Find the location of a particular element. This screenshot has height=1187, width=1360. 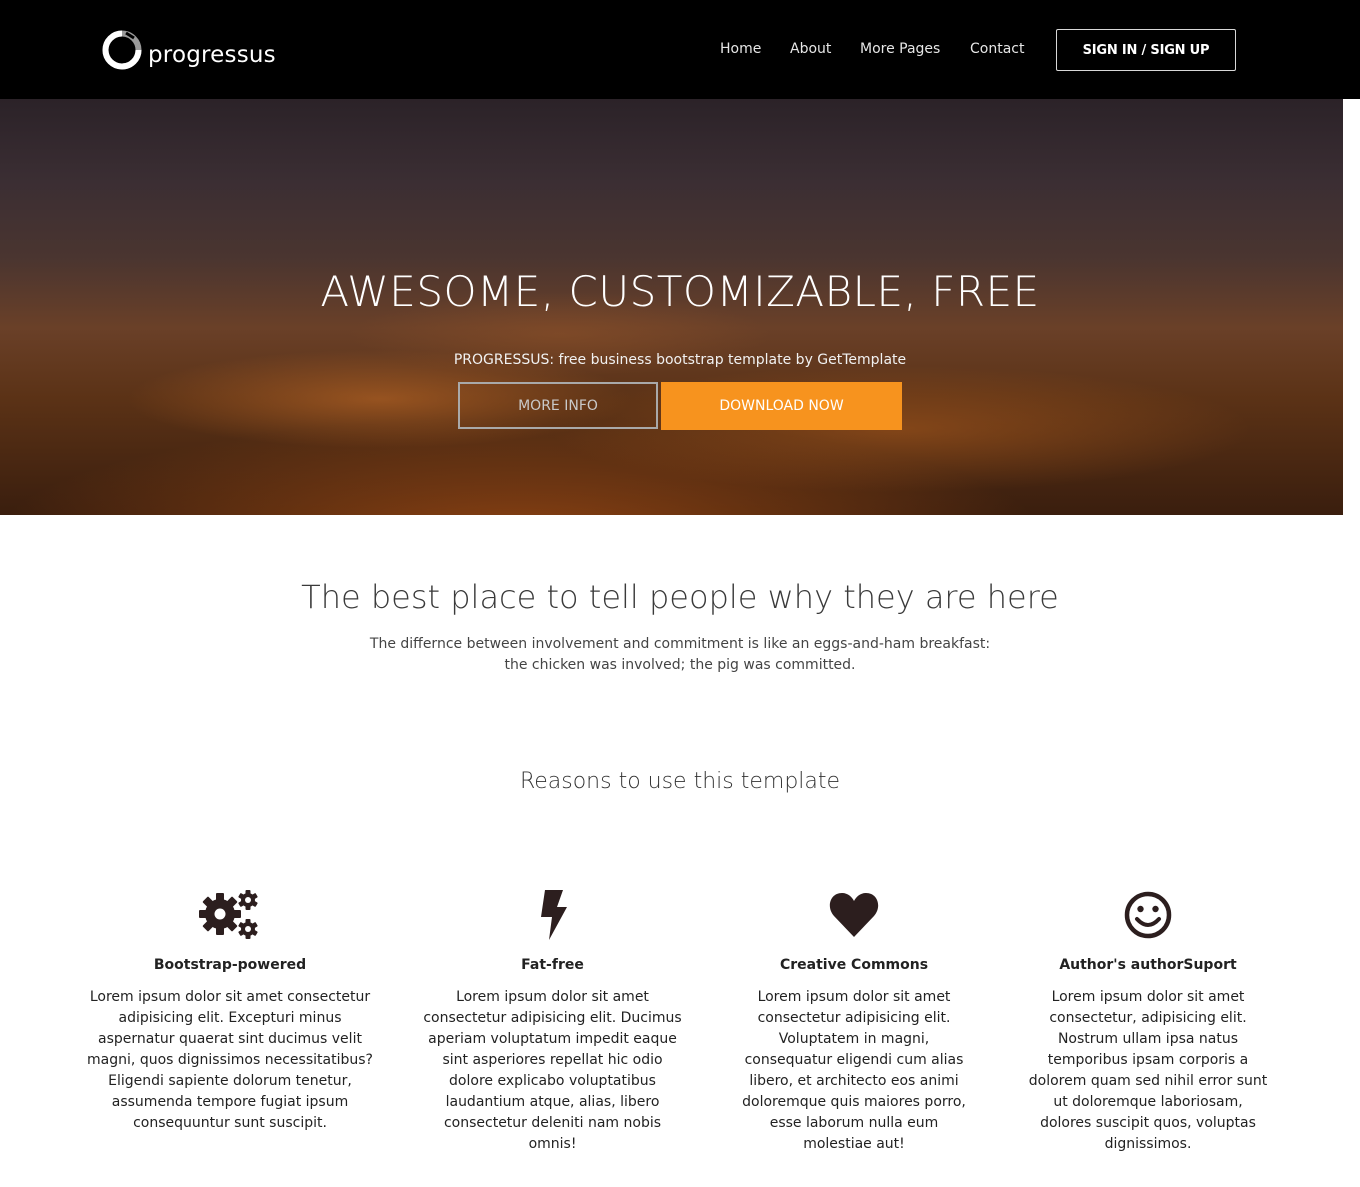

reasons-heading: Reasons to use this template is located at coordinates (680, 781).